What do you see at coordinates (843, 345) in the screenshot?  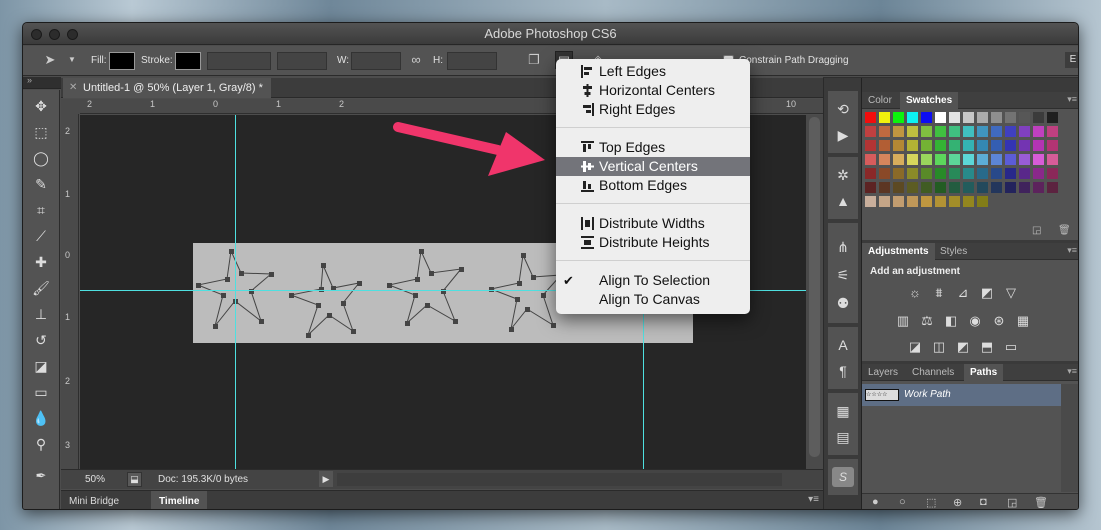 I see `character-icon: A` at bounding box center [843, 345].